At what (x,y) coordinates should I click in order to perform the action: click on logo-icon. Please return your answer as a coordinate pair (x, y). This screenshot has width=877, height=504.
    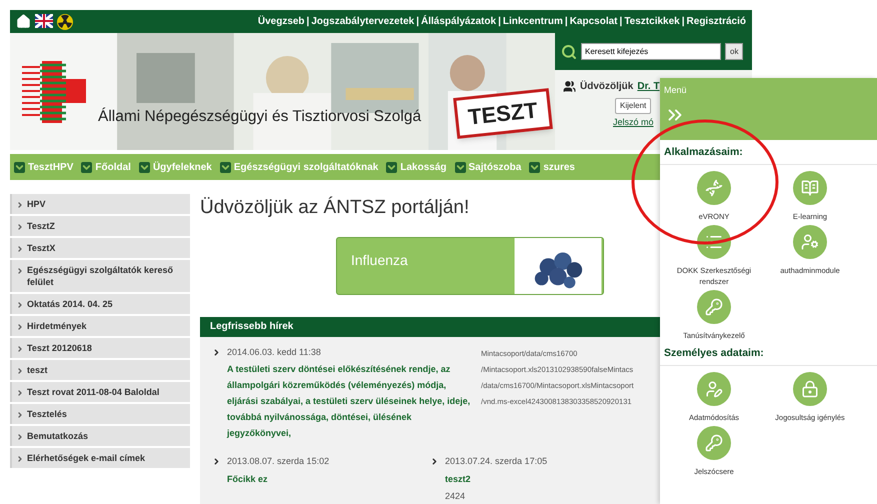
    Looking at the image, I should click on (54, 92).